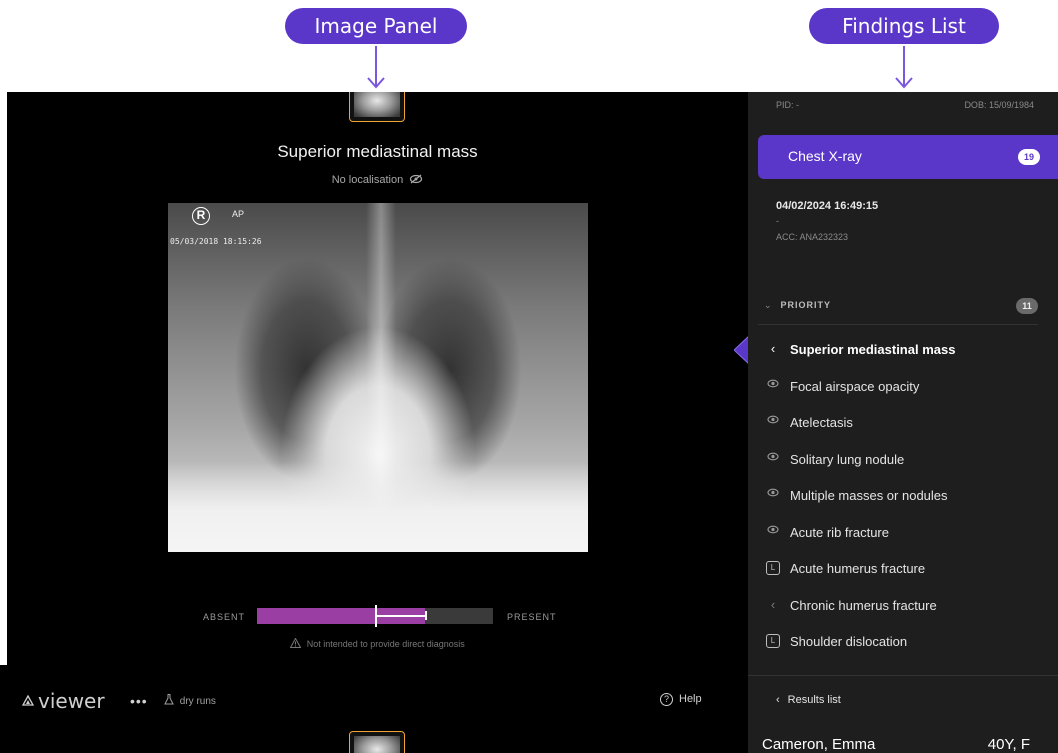 This screenshot has width=1058, height=753. I want to click on priority-section-header: ⌄ PRIORITY, so click(797, 305).